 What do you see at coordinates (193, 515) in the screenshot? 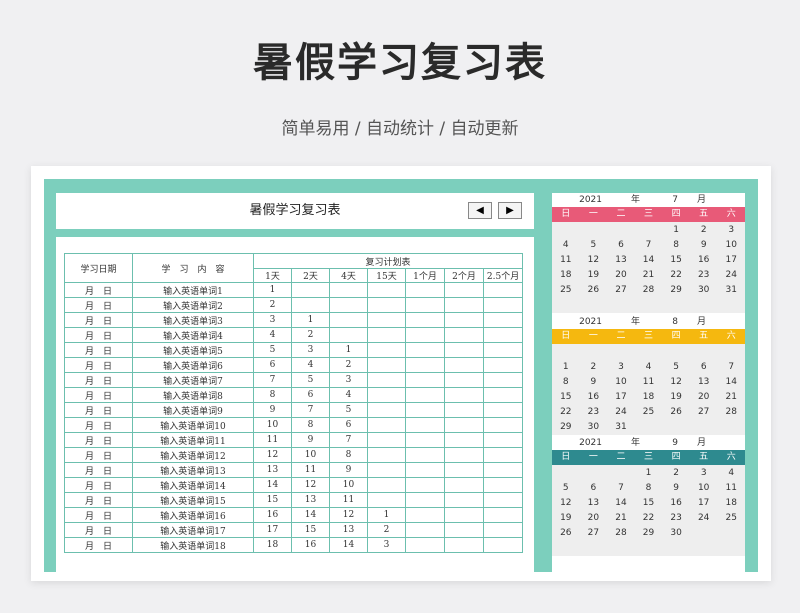
I see `cell-content: 输入英语单词16` at bounding box center [193, 515].